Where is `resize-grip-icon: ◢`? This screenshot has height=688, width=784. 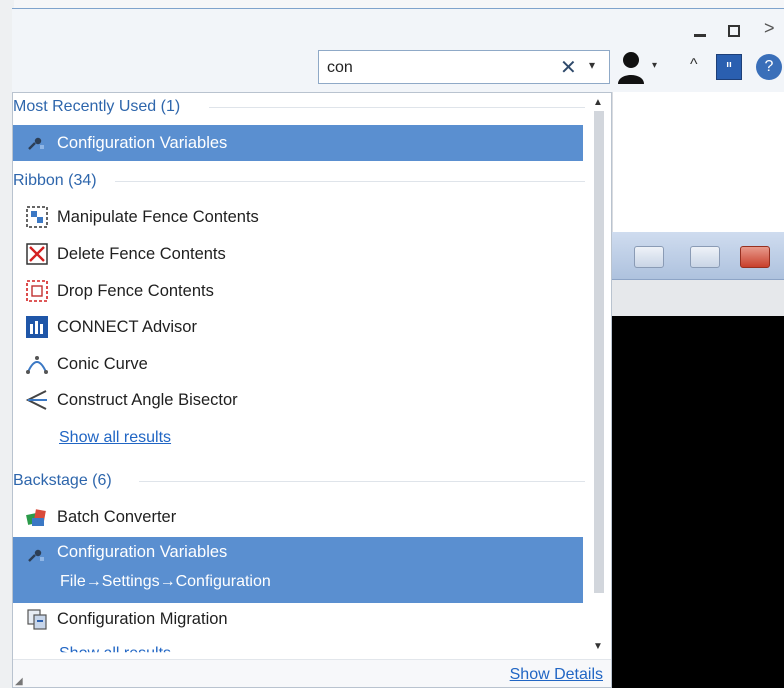
resize-grip-icon: ◢ is located at coordinates (19, 681).